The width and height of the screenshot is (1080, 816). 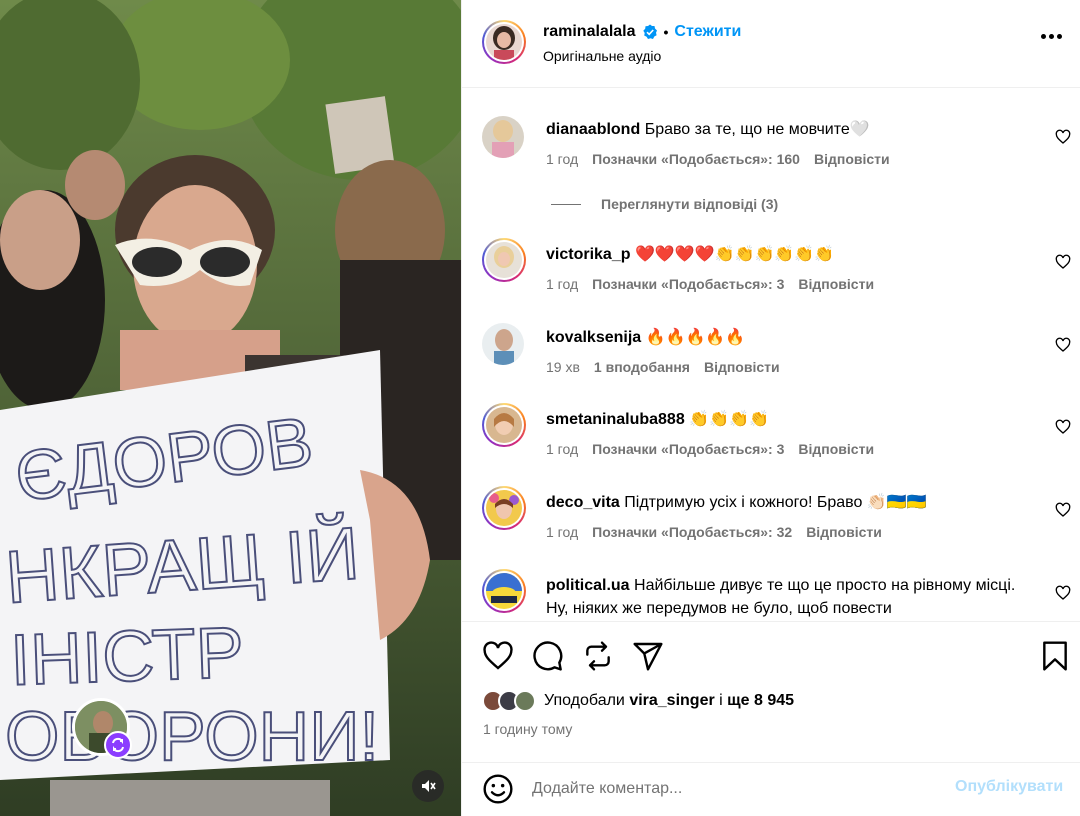 I want to click on sign-line-4: ОБОРОНИ!, so click(x=192, y=736).